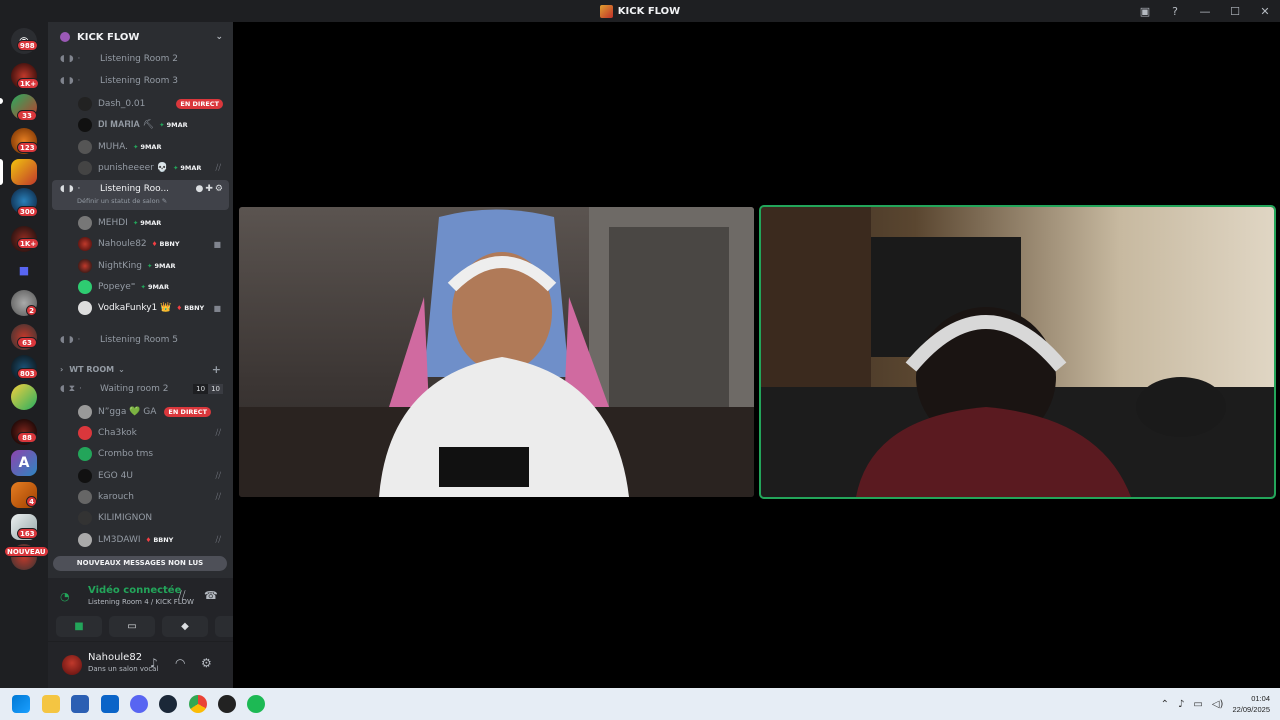 The height and width of the screenshot is (720, 1280). Describe the element at coordinates (606, 11) in the screenshot. I see `server-logo-icon` at that location.